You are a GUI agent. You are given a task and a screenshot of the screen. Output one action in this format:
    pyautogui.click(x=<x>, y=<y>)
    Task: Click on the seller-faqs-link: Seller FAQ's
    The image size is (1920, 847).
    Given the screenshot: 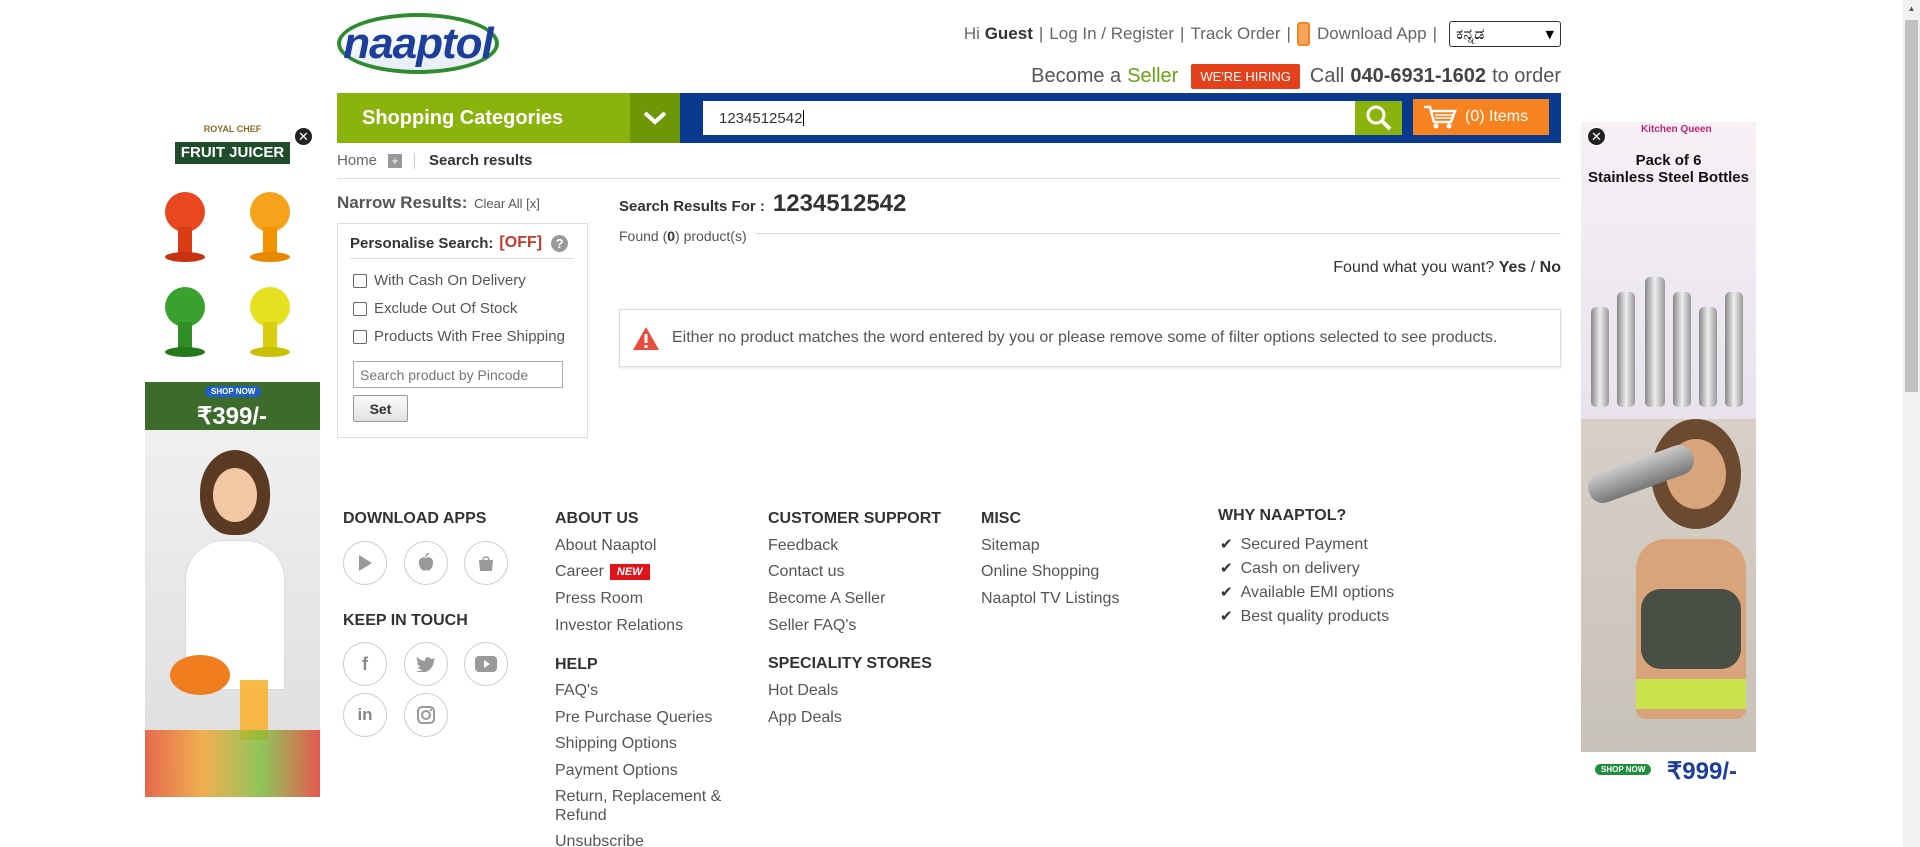 What is the action you would take?
    pyautogui.click(x=812, y=626)
    